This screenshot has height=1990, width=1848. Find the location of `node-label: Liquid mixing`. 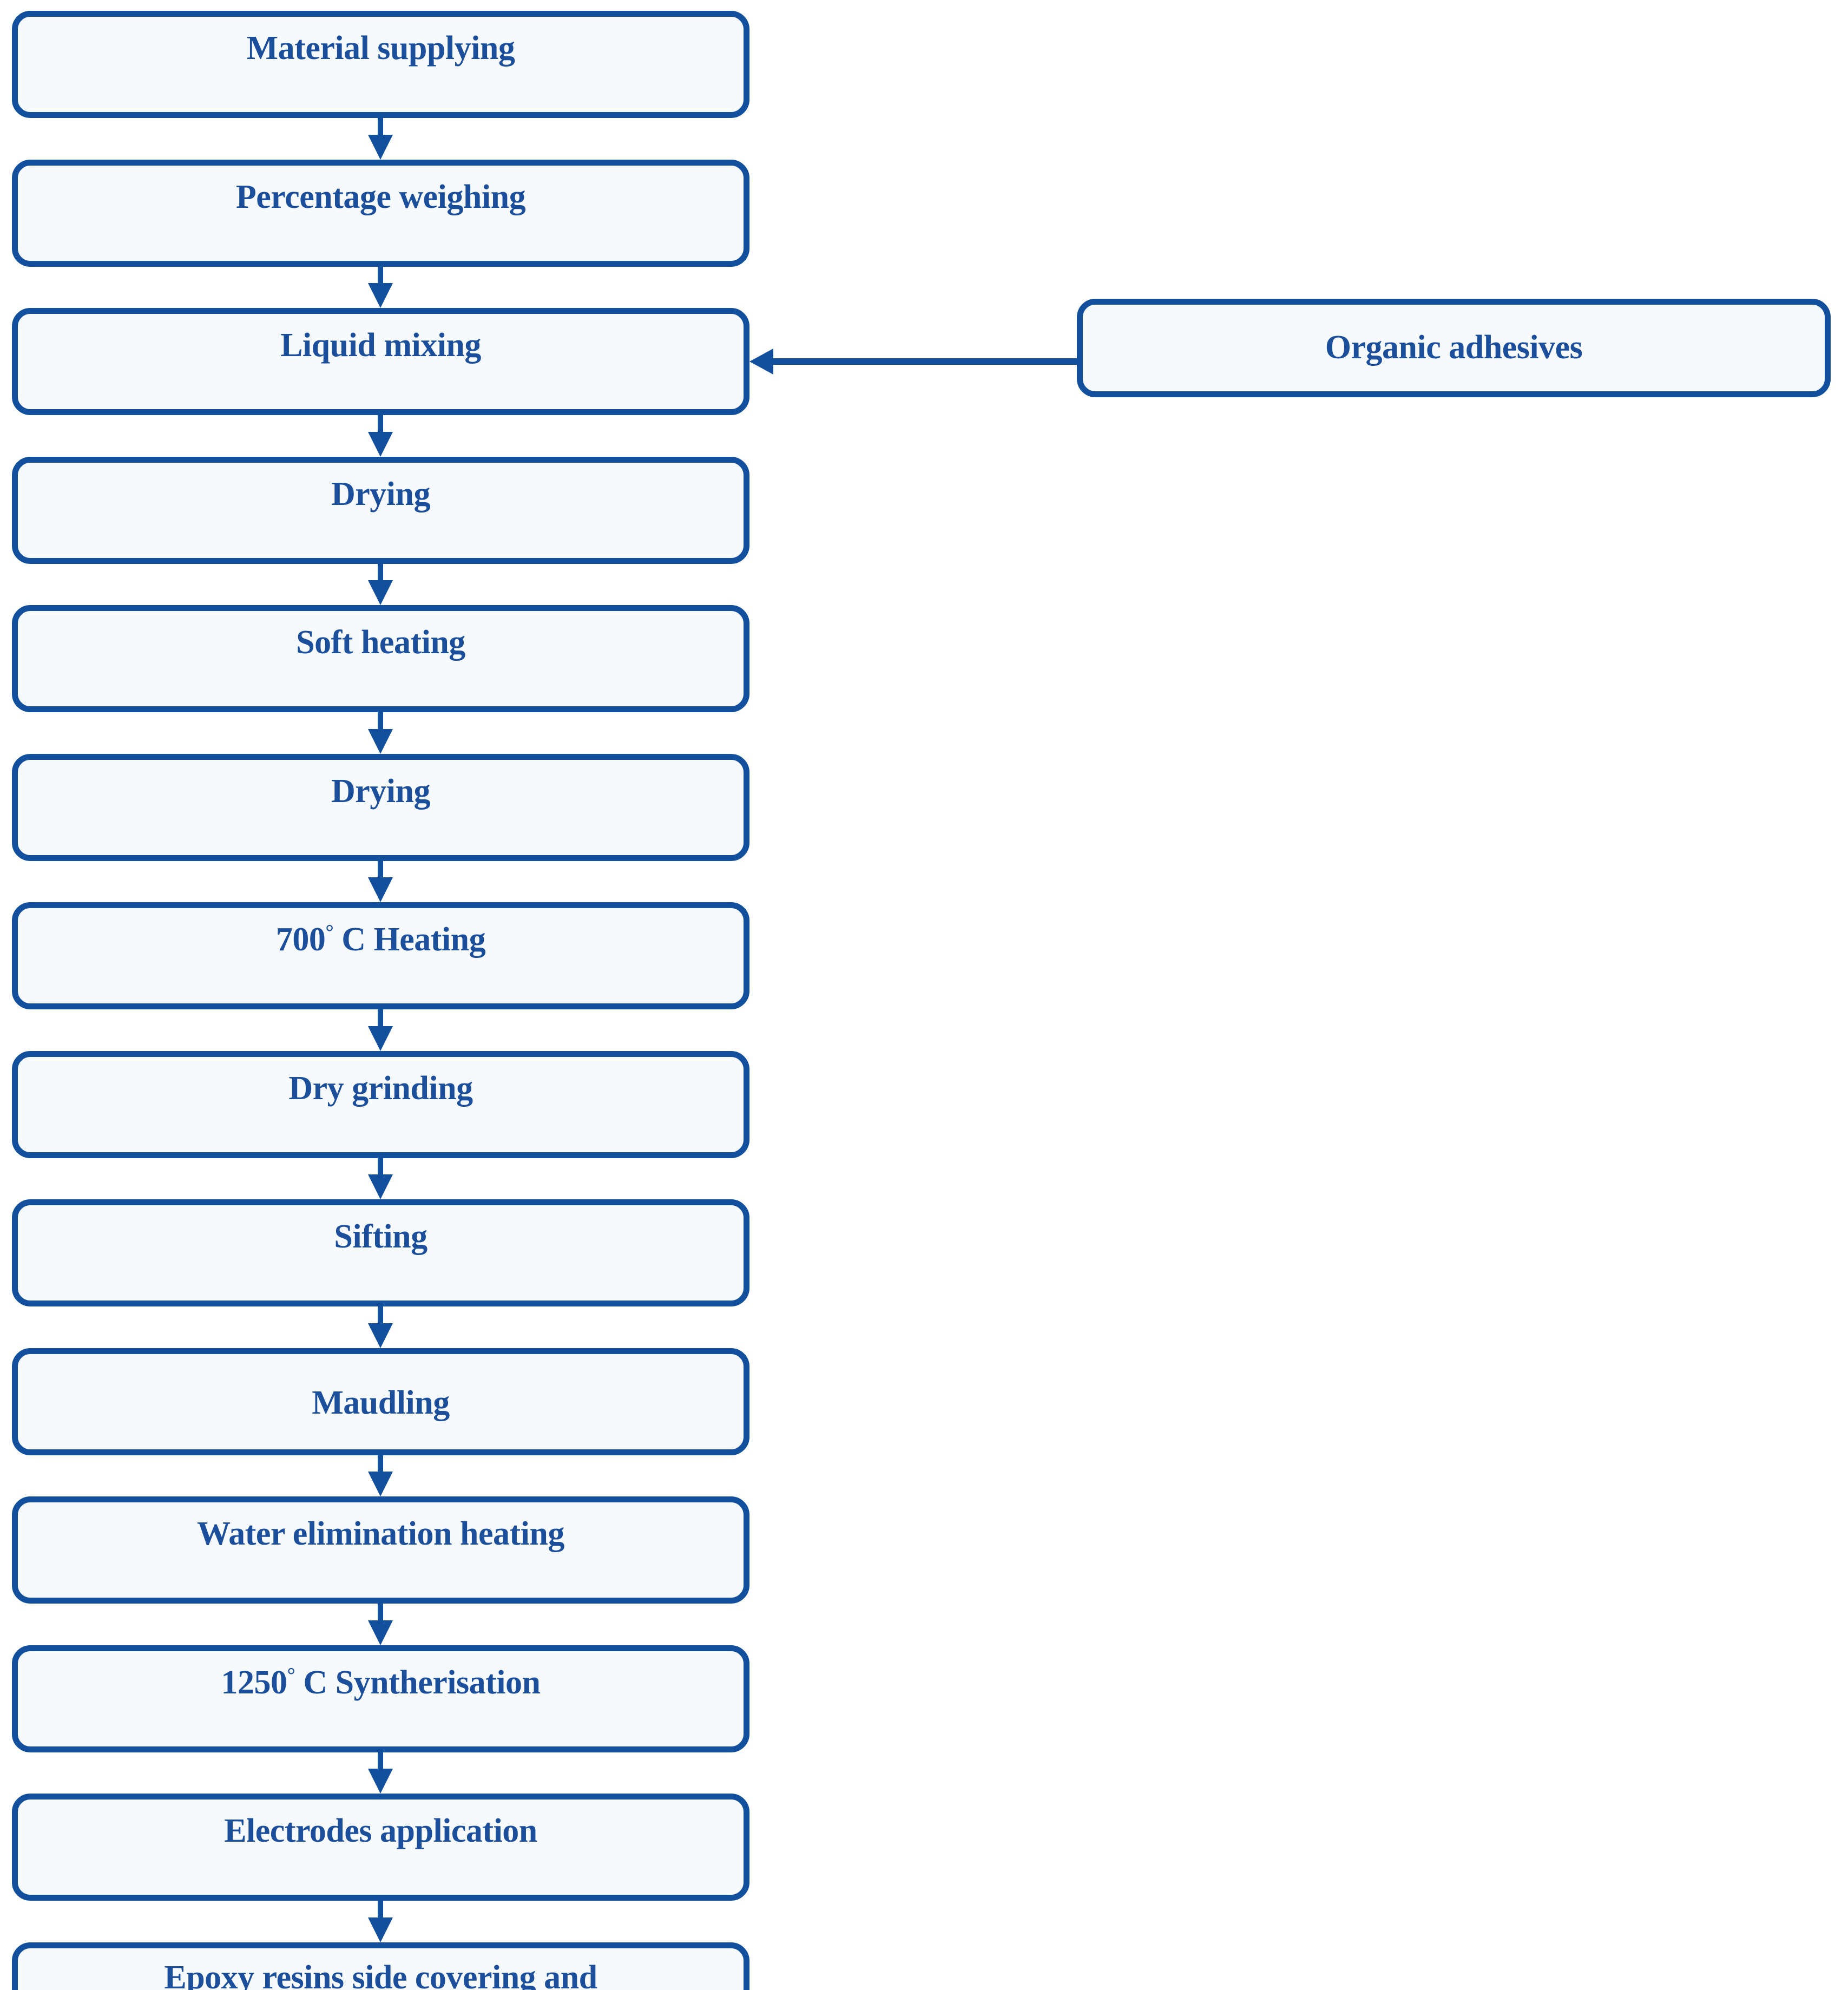

node-label: Liquid mixing is located at coordinates (380, 346).